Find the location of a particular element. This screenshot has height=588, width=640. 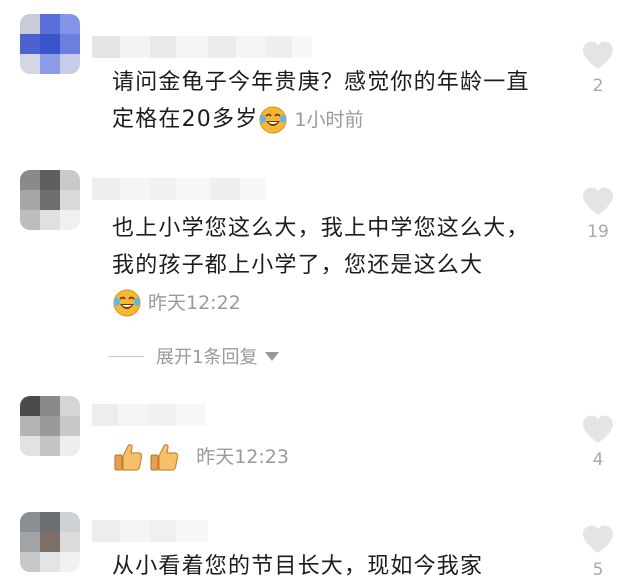

like-count: 19 is located at coordinates (598, 232).